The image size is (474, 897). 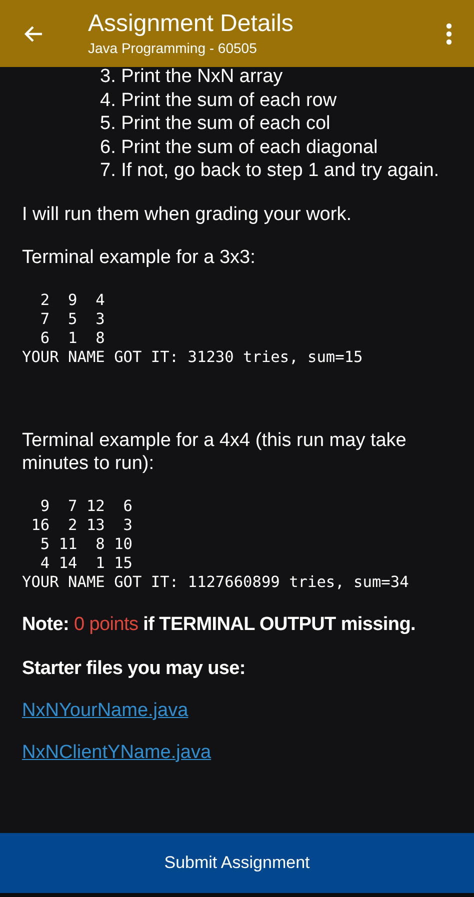 What do you see at coordinates (105, 711) in the screenshot?
I see `file-link: NxNYourName.java` at bounding box center [105, 711].